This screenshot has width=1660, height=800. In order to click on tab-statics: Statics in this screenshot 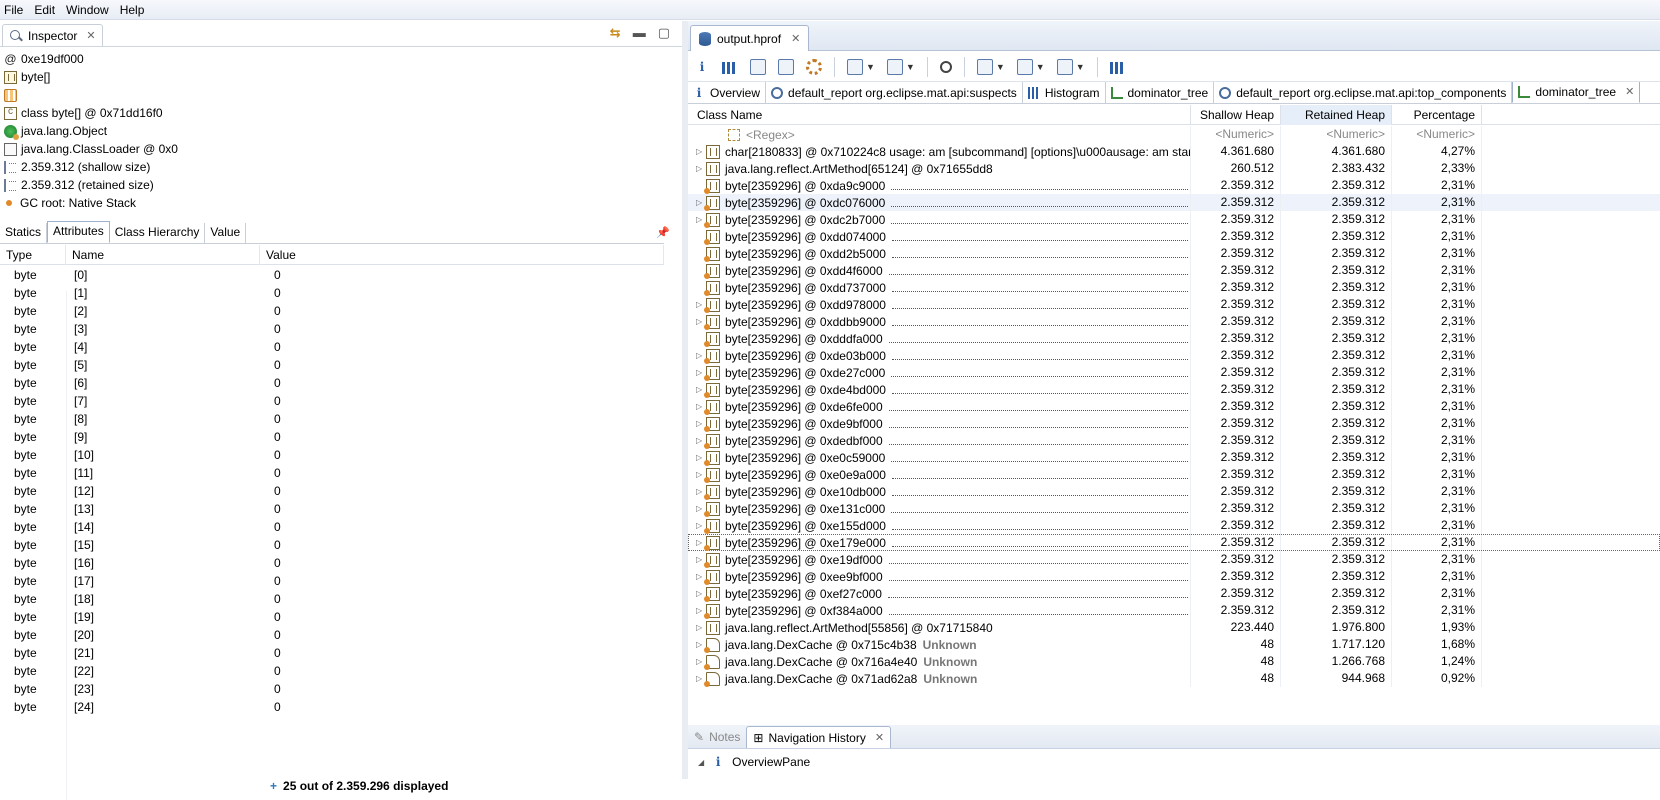, I will do `click(24, 233)`.